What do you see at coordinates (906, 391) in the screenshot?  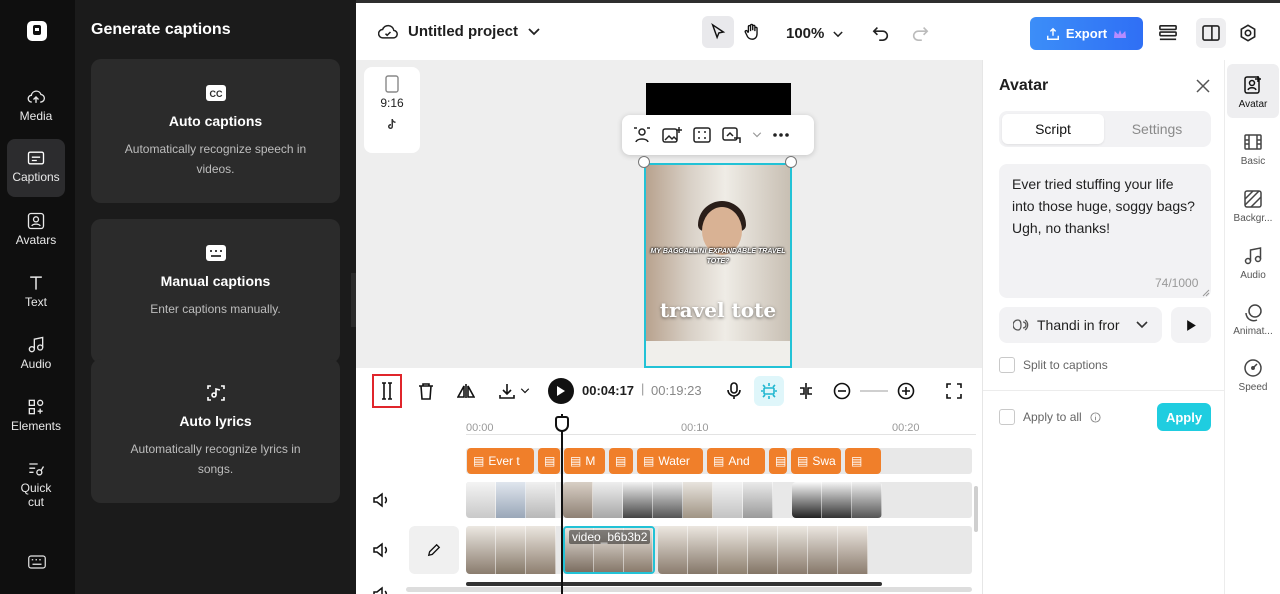 I see `zoom-in-button` at bounding box center [906, 391].